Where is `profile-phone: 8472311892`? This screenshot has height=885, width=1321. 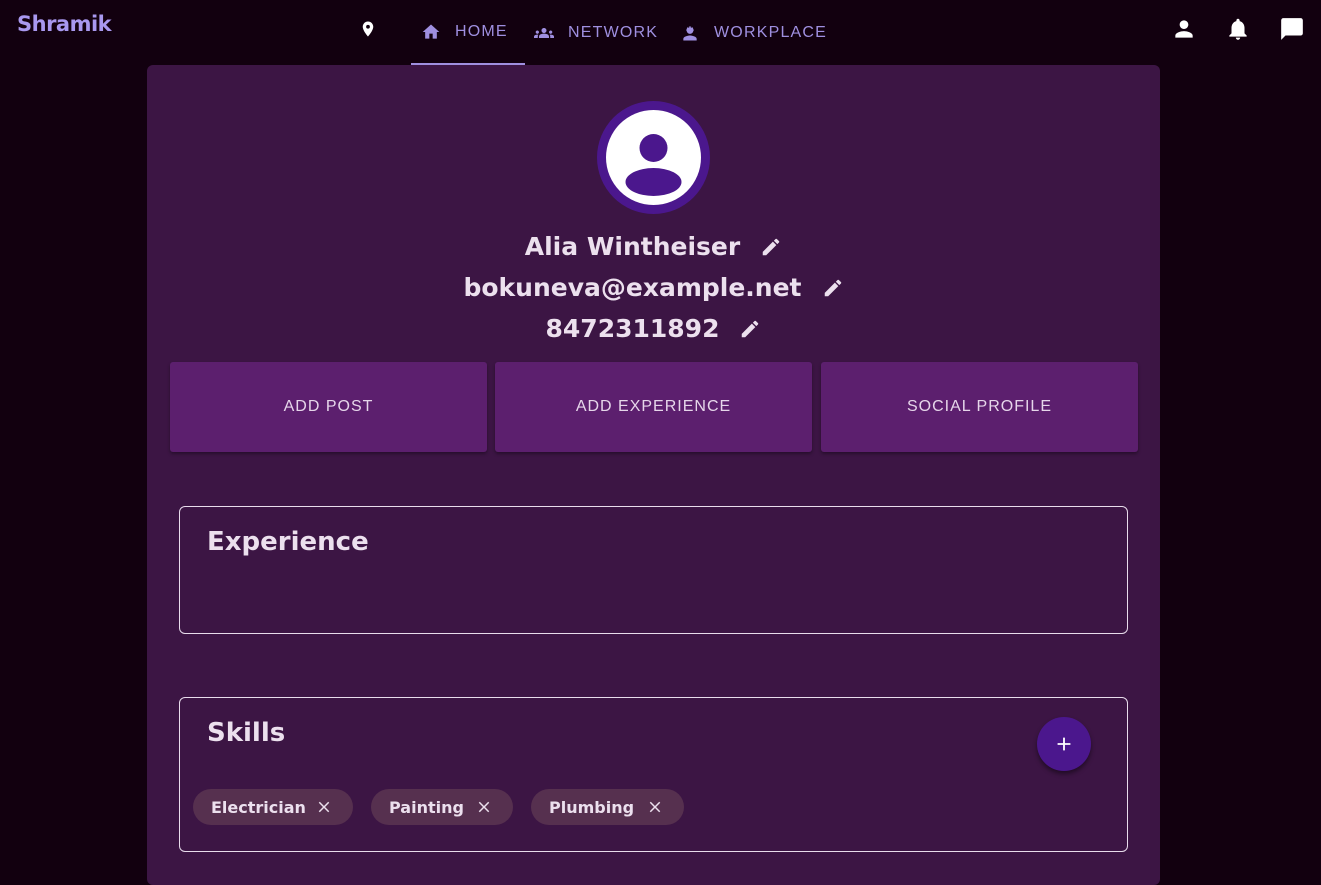
profile-phone: 8472311892 is located at coordinates (632, 328).